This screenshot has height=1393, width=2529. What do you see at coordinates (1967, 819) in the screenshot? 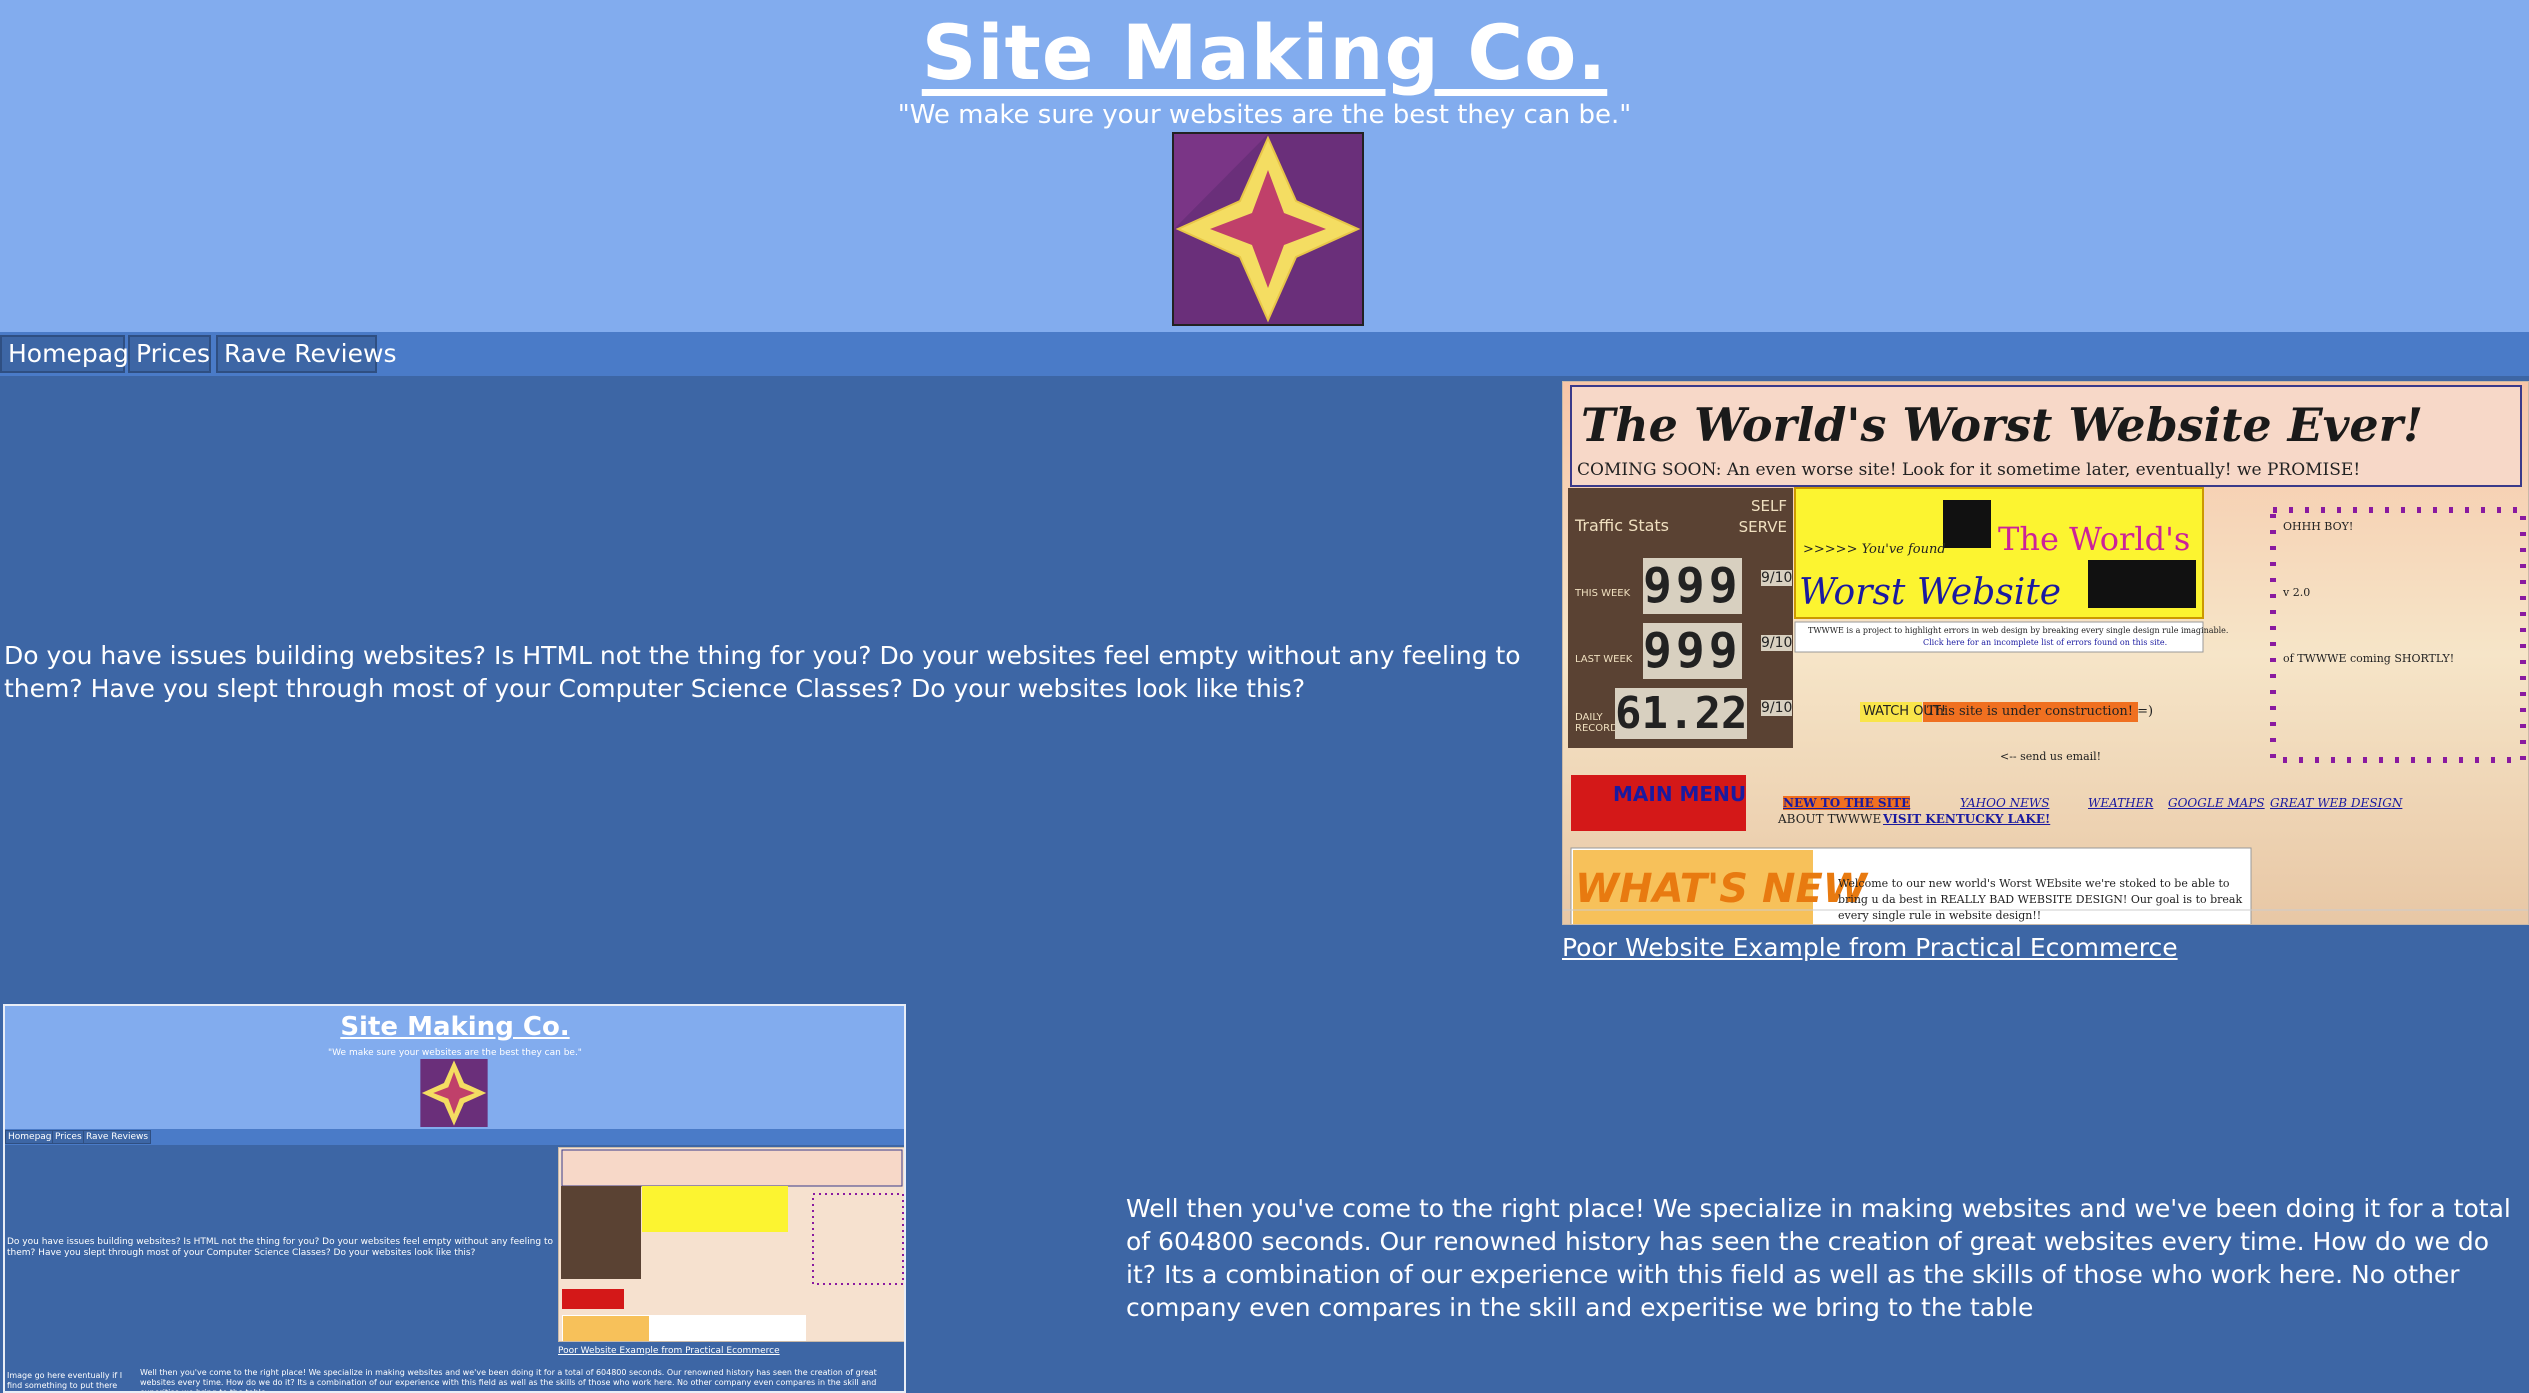
I see `example-kentucky-link: VISIT KENTUCKY LAKE!` at bounding box center [1967, 819].